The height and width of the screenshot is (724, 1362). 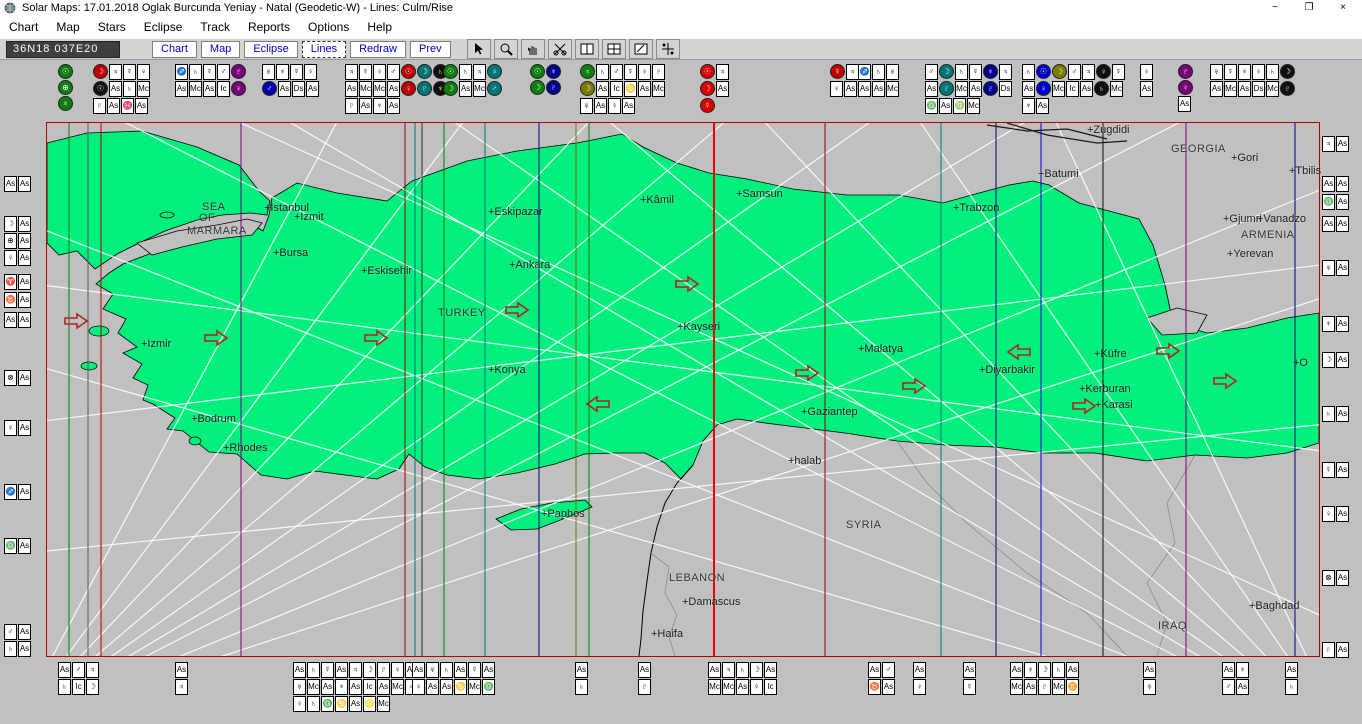 What do you see at coordinates (1105, 389) in the screenshot?
I see `city-label: +Kerburan` at bounding box center [1105, 389].